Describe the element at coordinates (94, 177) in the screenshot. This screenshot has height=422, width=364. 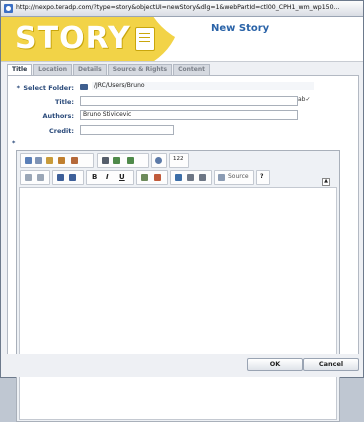
I see `bold-button: B` at that location.